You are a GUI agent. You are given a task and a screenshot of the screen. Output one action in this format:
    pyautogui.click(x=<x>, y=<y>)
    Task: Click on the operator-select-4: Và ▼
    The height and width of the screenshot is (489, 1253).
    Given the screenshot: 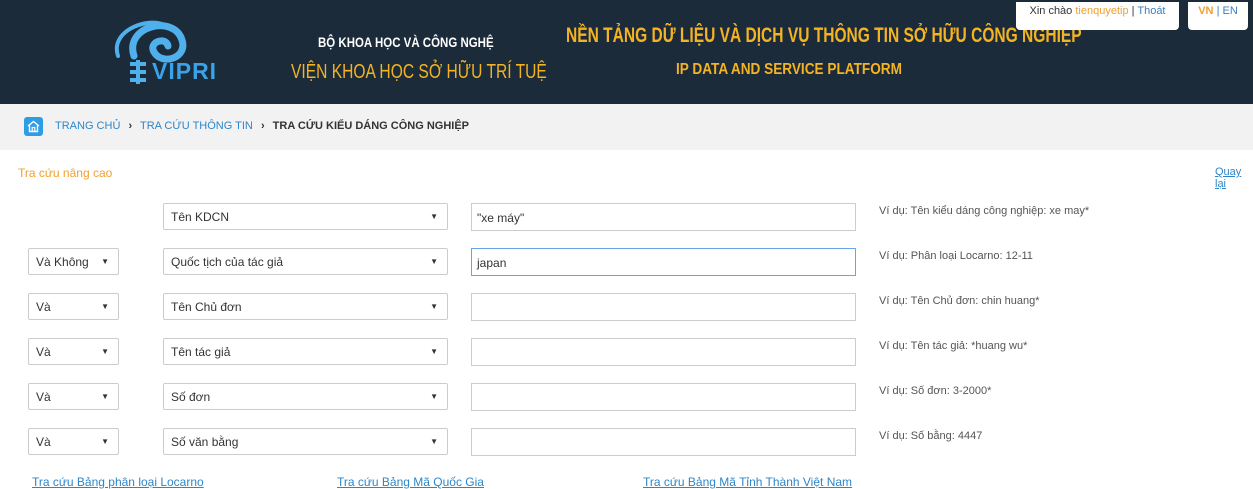 What is the action you would take?
    pyautogui.click(x=73, y=351)
    